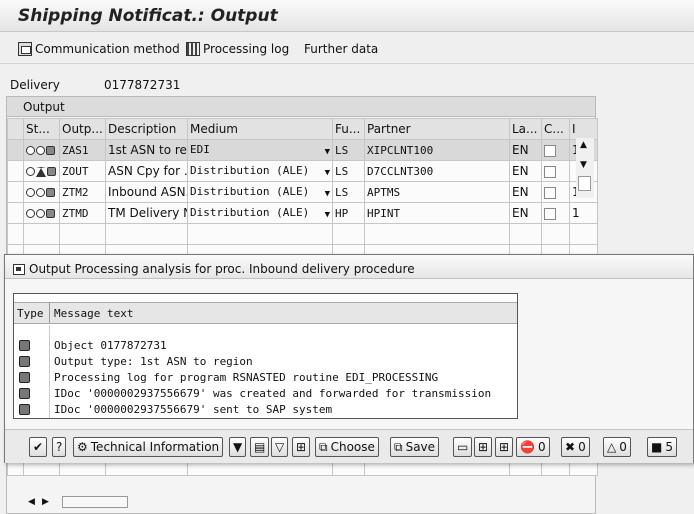  What do you see at coordinates (24, 409) in the screenshot?
I see `message-status-icon` at bounding box center [24, 409].